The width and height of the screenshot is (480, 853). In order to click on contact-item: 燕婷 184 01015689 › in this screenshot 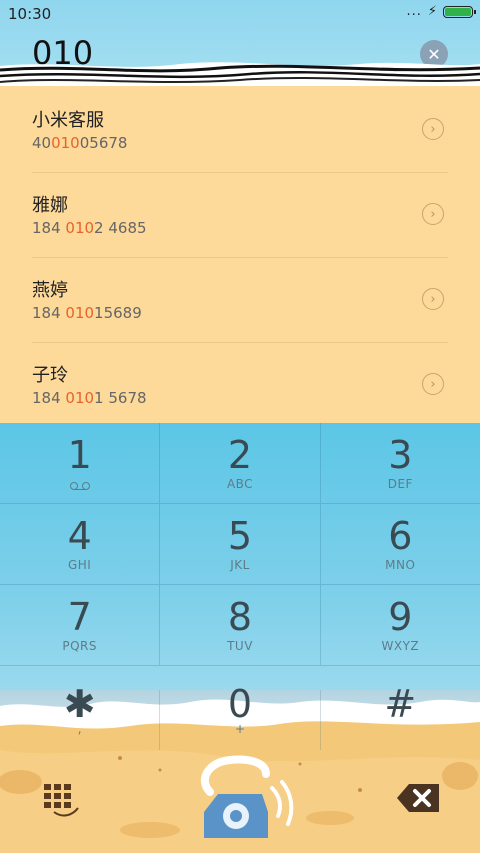, I will do `click(240, 300)`.